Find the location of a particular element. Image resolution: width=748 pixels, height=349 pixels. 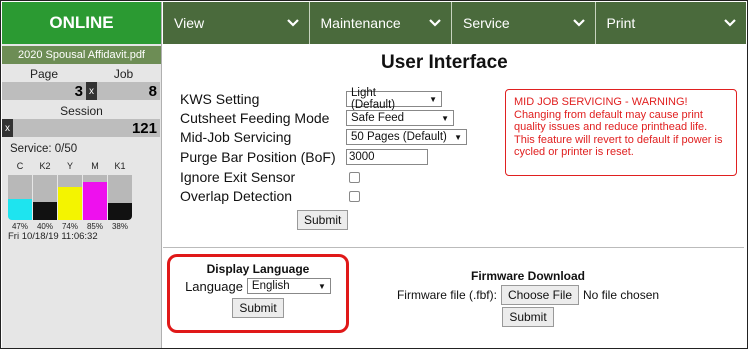

ink-label-k1: K1 is located at coordinates (120, 166).